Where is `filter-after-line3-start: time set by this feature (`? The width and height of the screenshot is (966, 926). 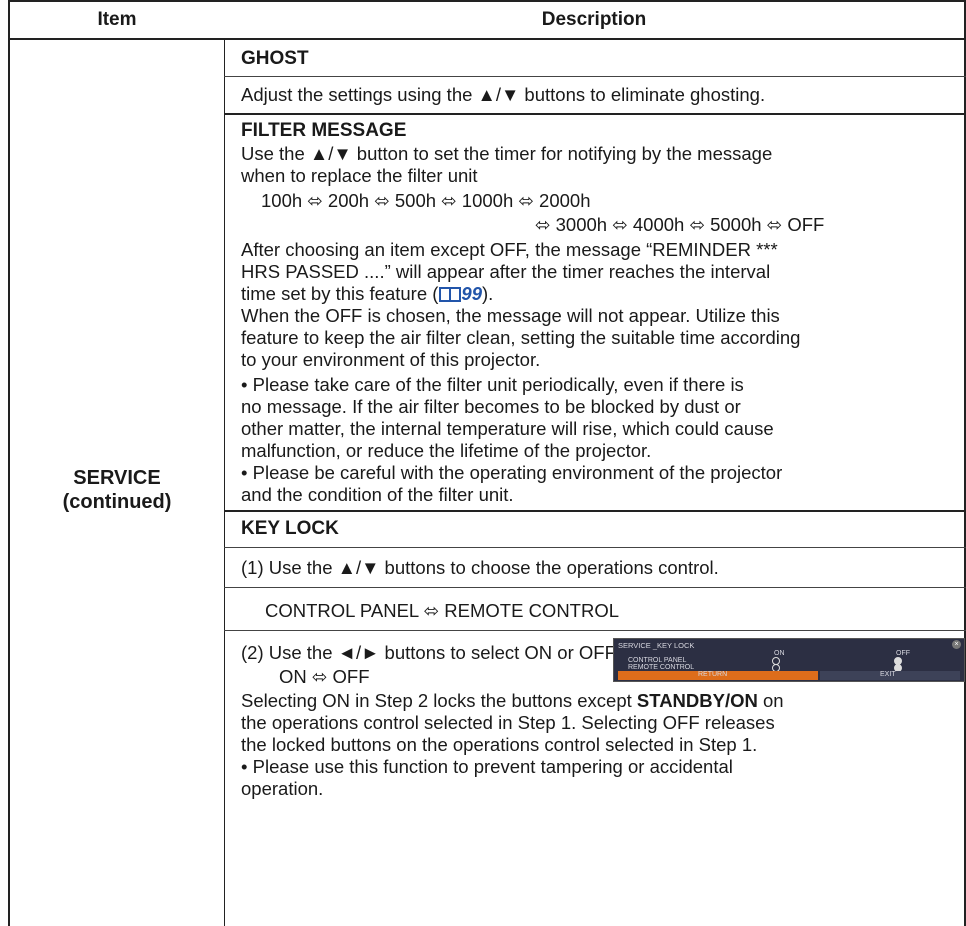 filter-after-line3-start: time set by this feature ( is located at coordinates (340, 293).